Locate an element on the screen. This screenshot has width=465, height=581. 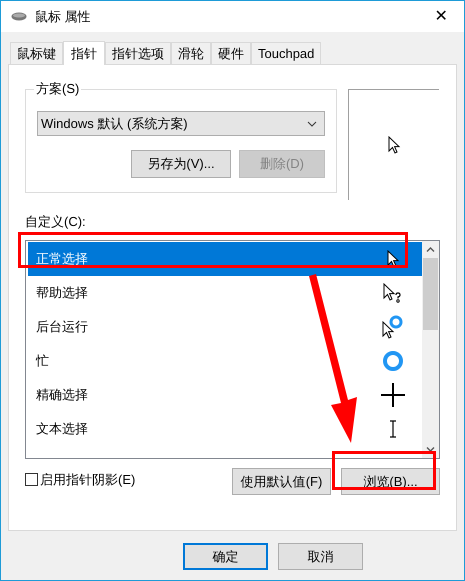
tab: 指针选项 is located at coordinates (138, 53).